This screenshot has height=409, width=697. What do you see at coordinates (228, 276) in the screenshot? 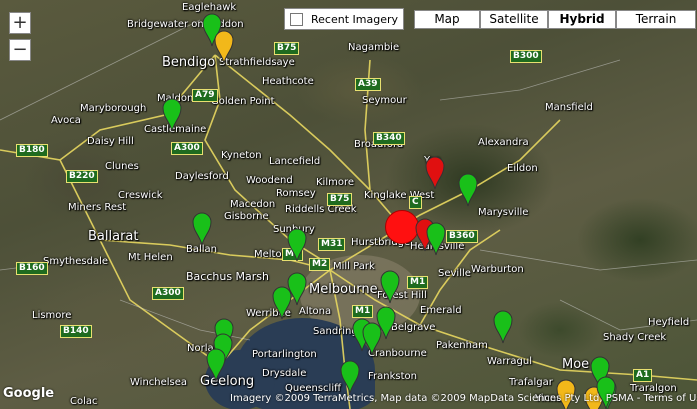
I see `place-label: Bacchus Marsh` at bounding box center [228, 276].